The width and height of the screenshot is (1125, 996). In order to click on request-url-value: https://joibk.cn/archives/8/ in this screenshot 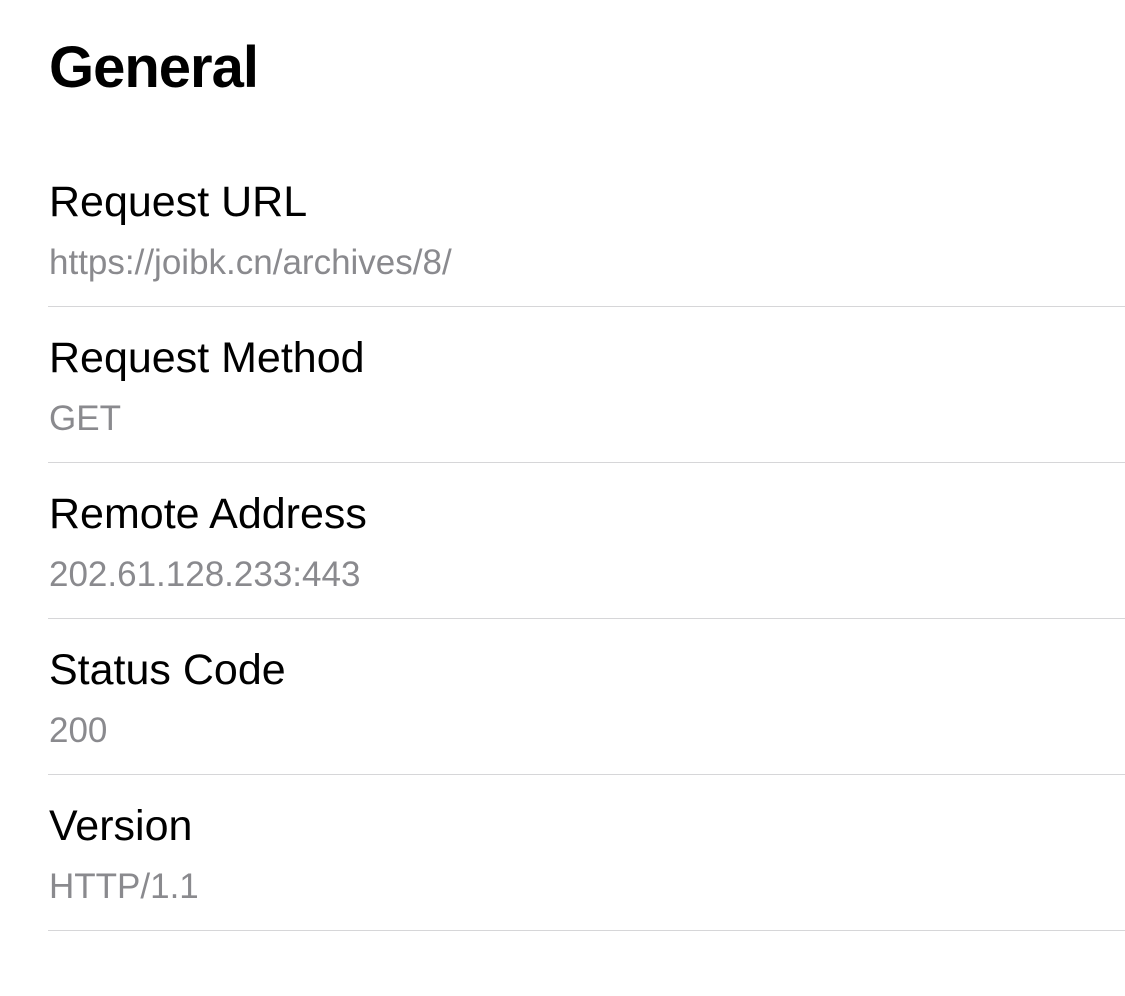, I will do `click(250, 263)`.